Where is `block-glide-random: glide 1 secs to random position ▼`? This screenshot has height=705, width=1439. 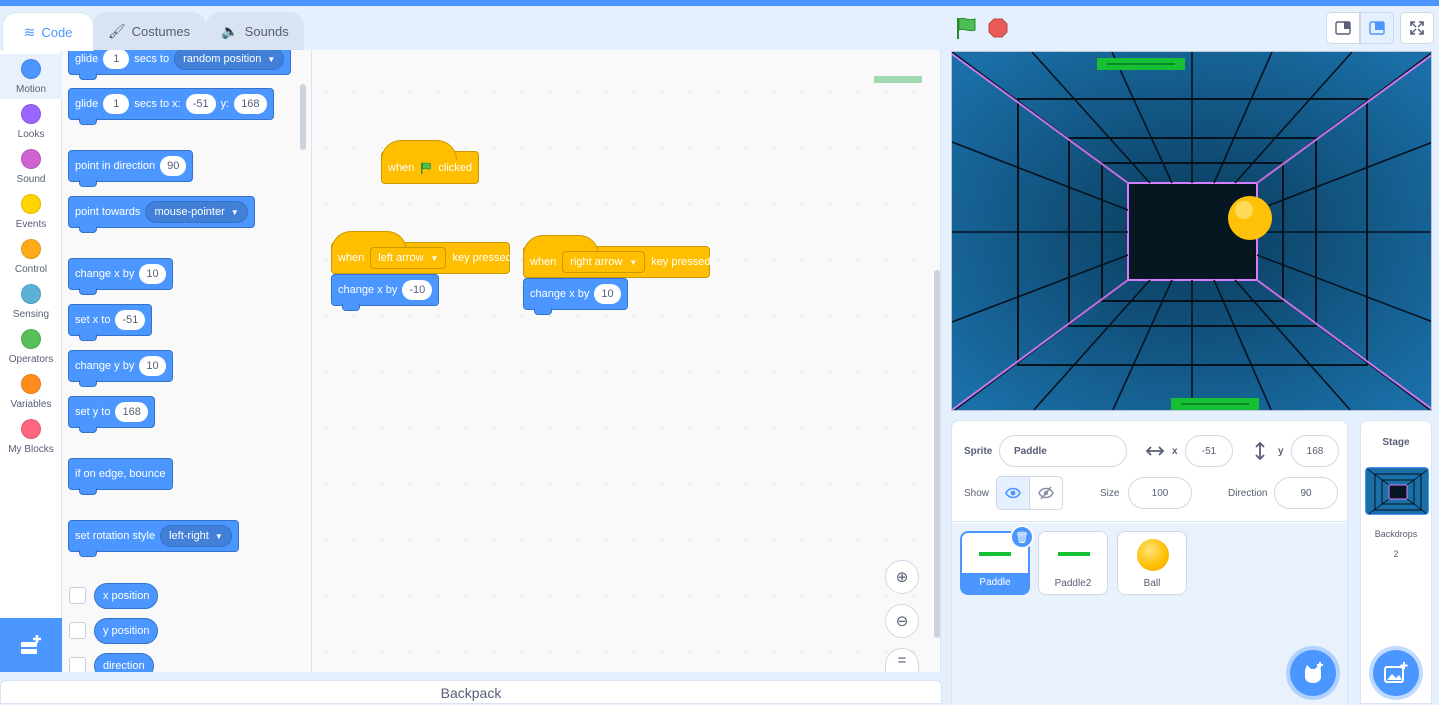
block-glide-random: glide 1 secs to random position ▼ is located at coordinates (180, 65).